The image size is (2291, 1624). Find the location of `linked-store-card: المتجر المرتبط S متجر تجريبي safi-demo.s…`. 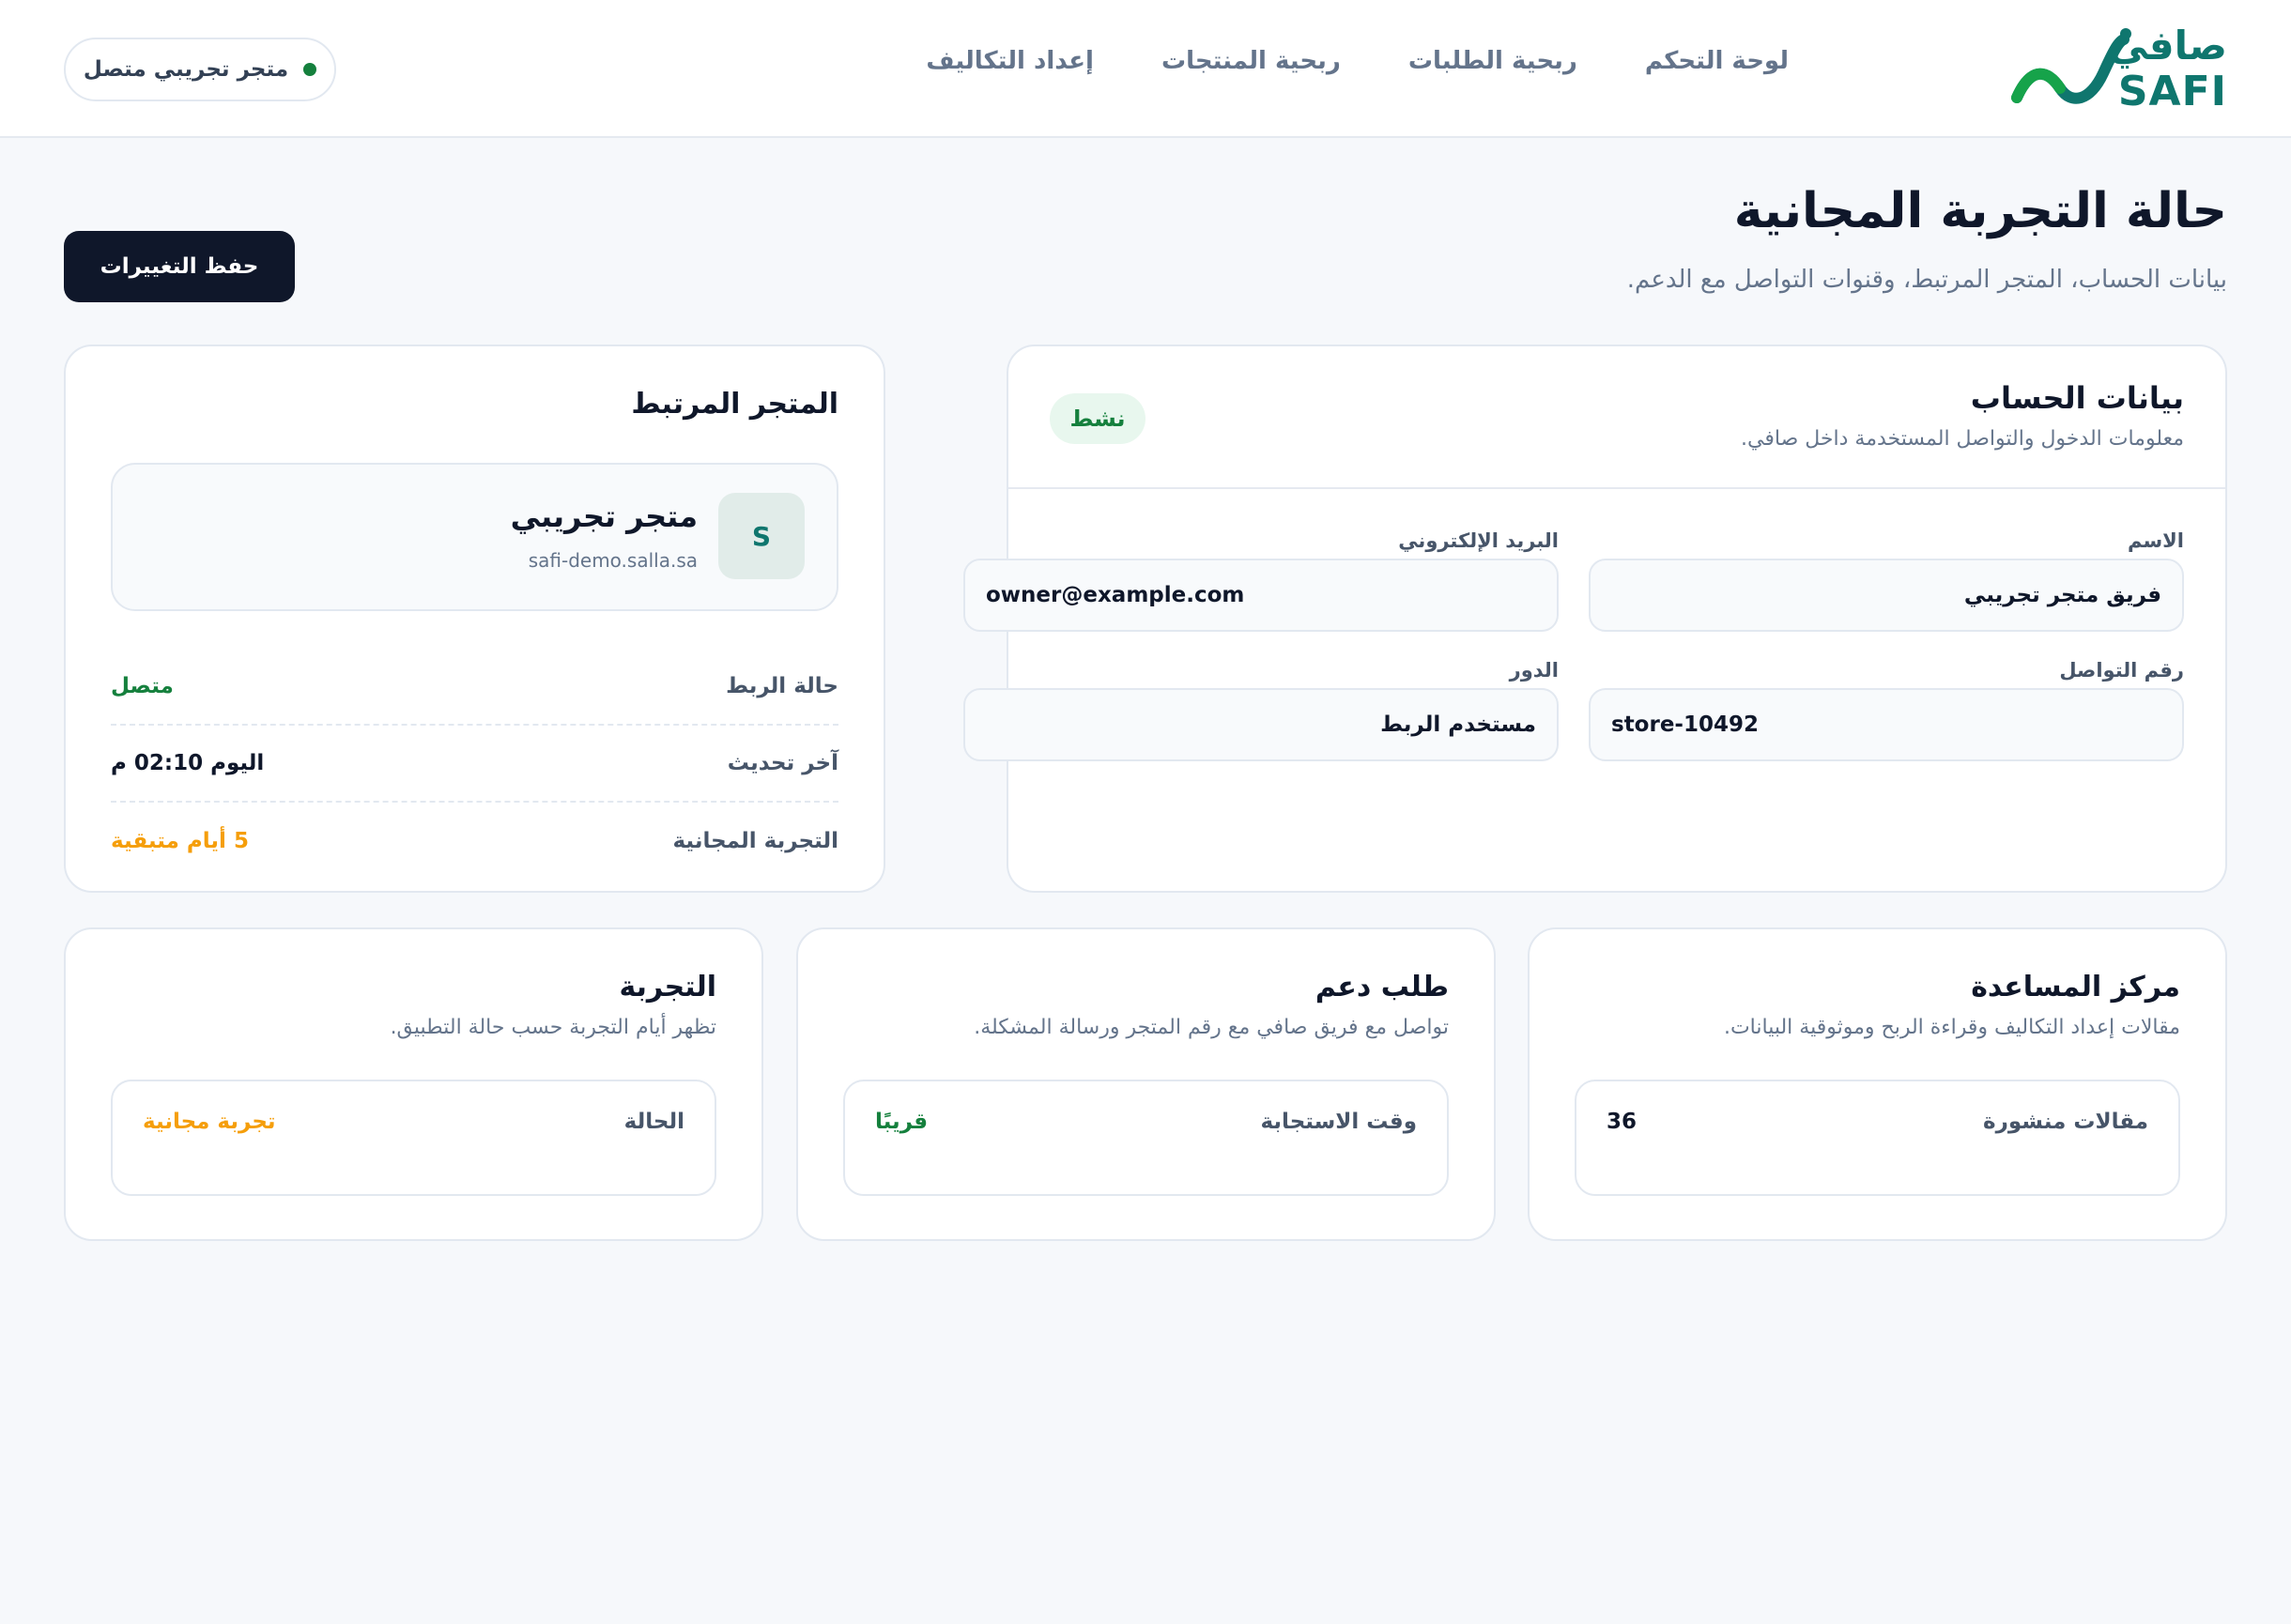

linked-store-card: المتجر المرتبط S متجر تجريبي safi-demo.s… is located at coordinates (475, 619).